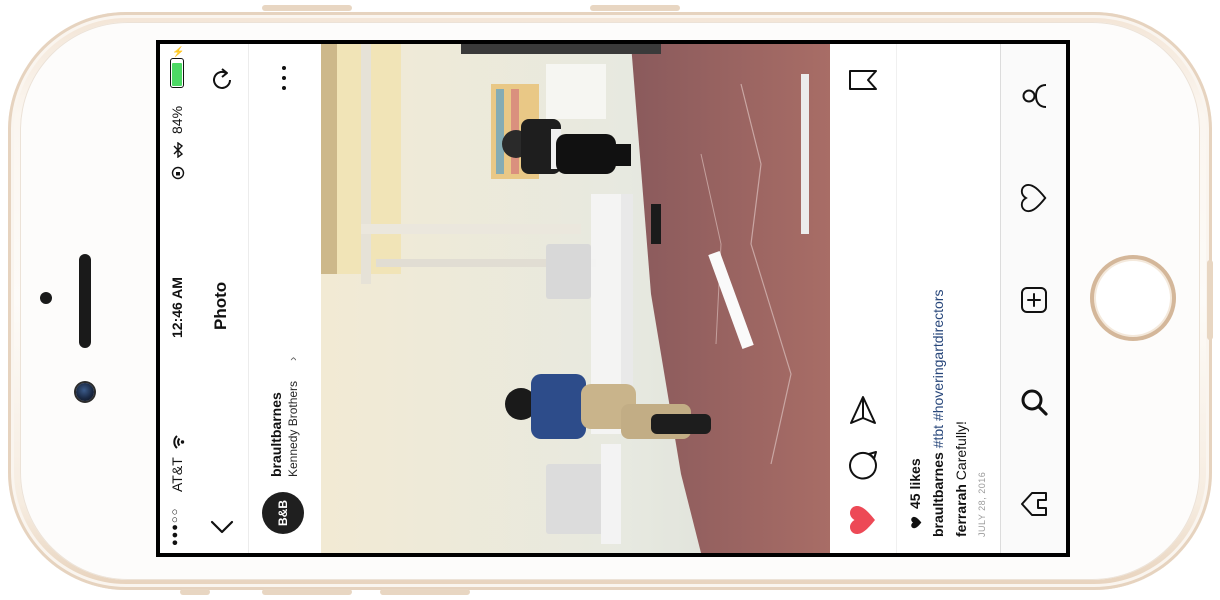  What do you see at coordinates (982, 504) in the screenshot?
I see `post-date: JULY 28, 2016` at bounding box center [982, 504].